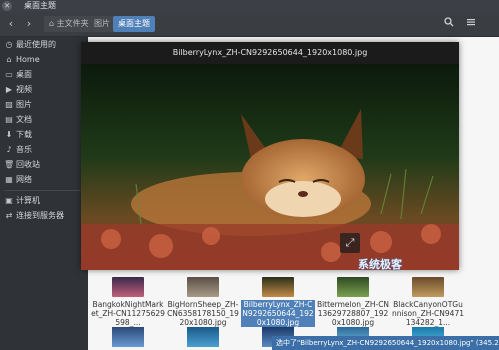 The height and width of the screenshot is (350, 499). I want to click on trash-icon: 🗑, so click(9, 164).